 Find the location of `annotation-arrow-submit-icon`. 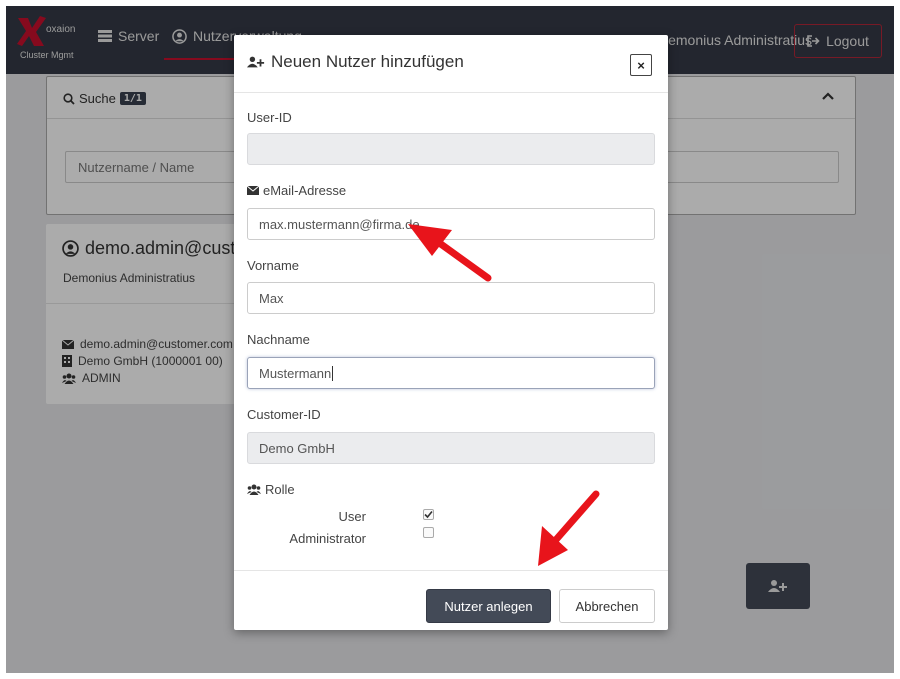

annotation-arrow-submit-icon is located at coordinates (569, 528).